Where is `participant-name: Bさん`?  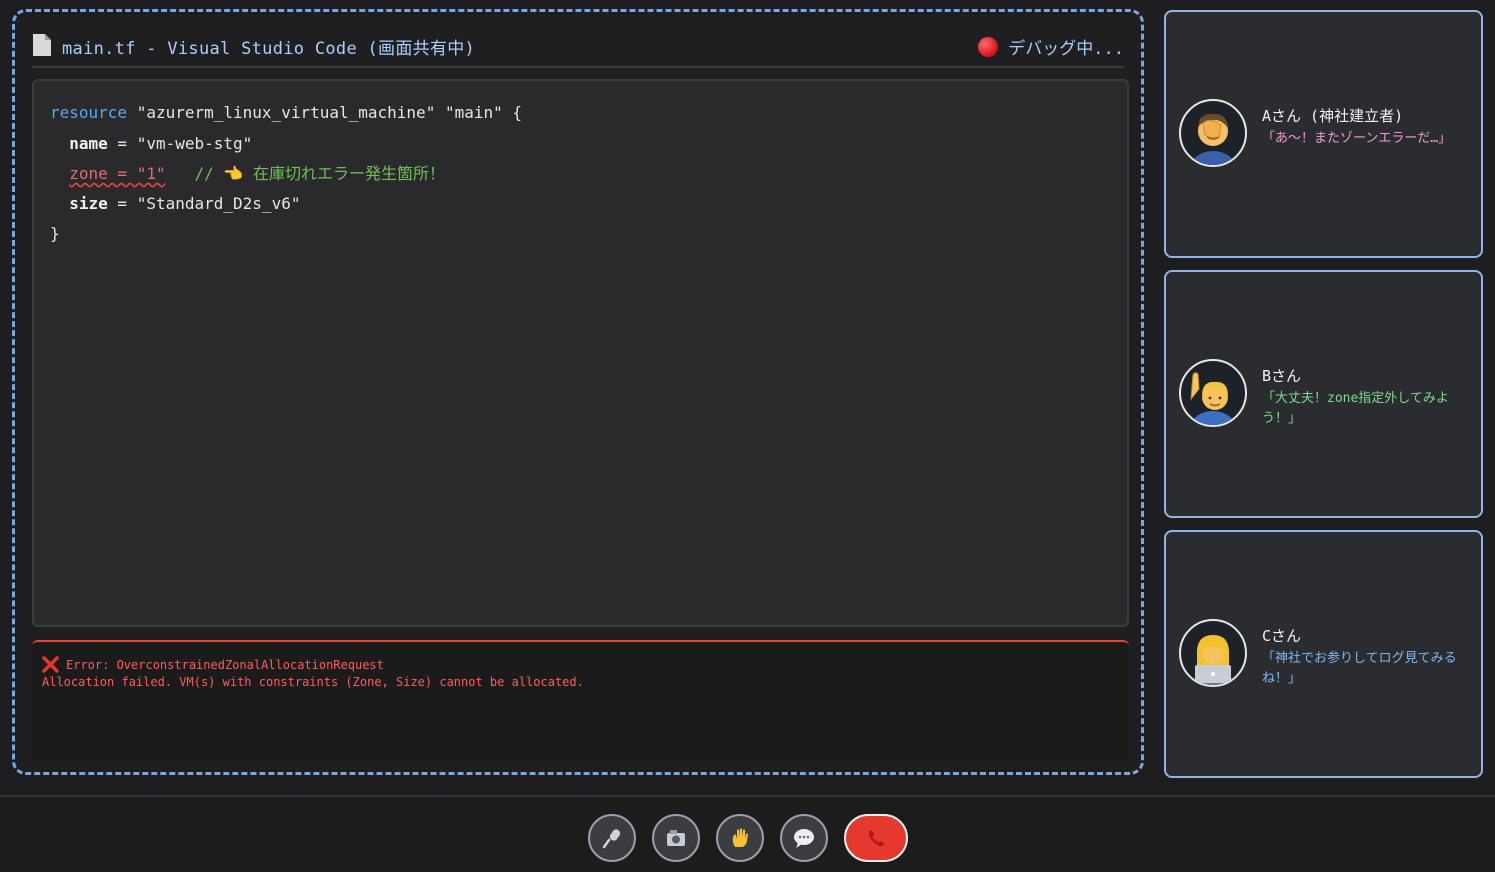
participant-name: Bさん is located at coordinates (1282, 376).